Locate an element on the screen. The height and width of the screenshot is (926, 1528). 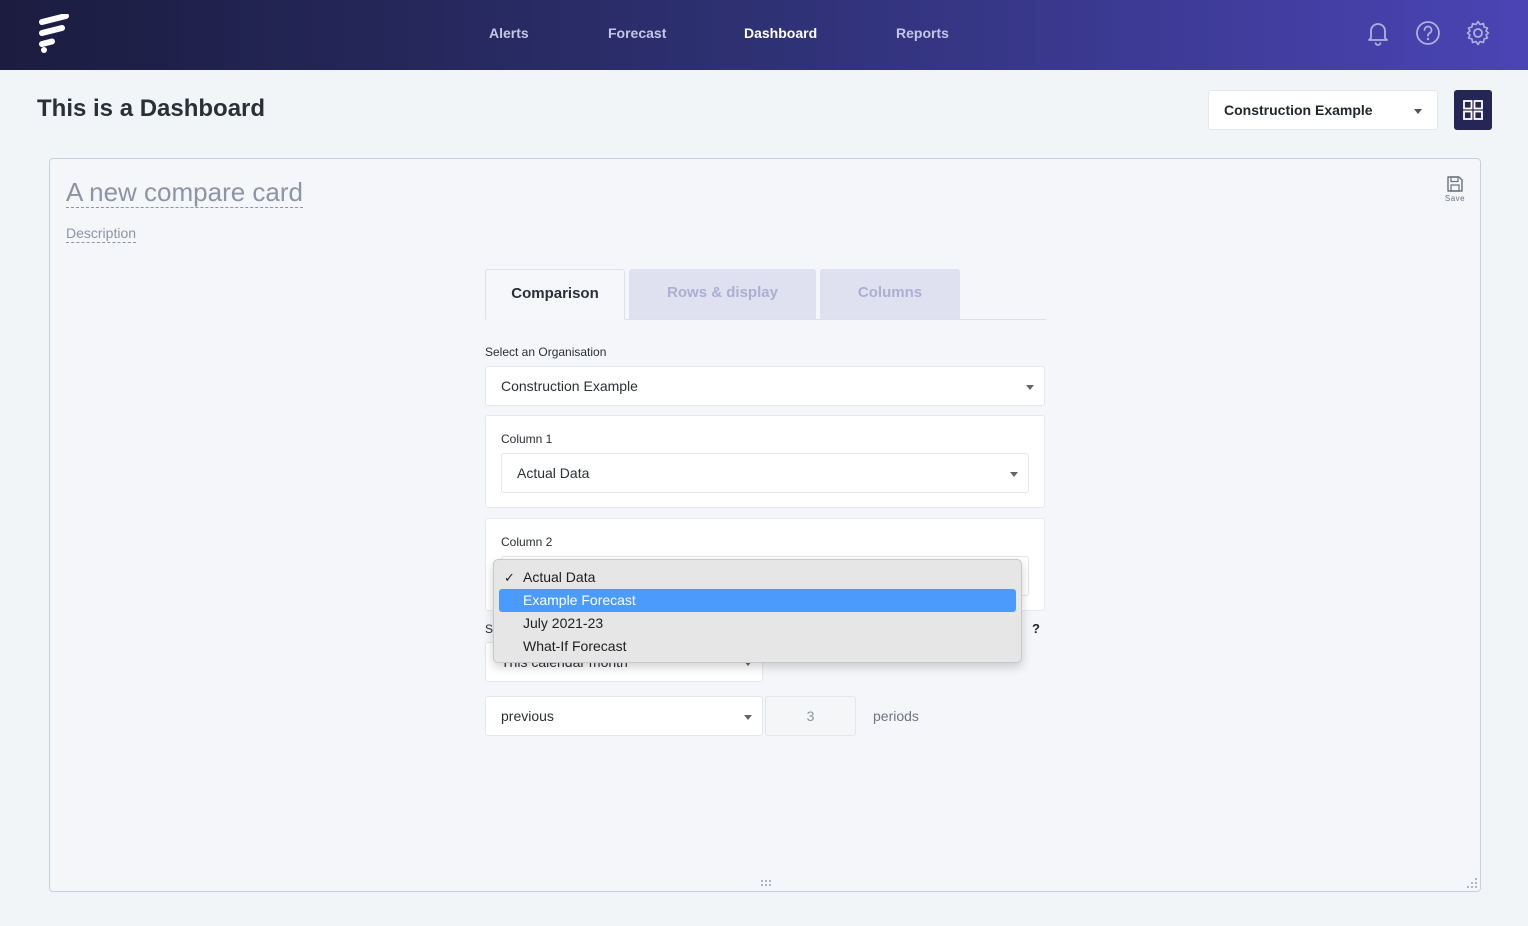
range-direction-value: previous is located at coordinates (527, 716).